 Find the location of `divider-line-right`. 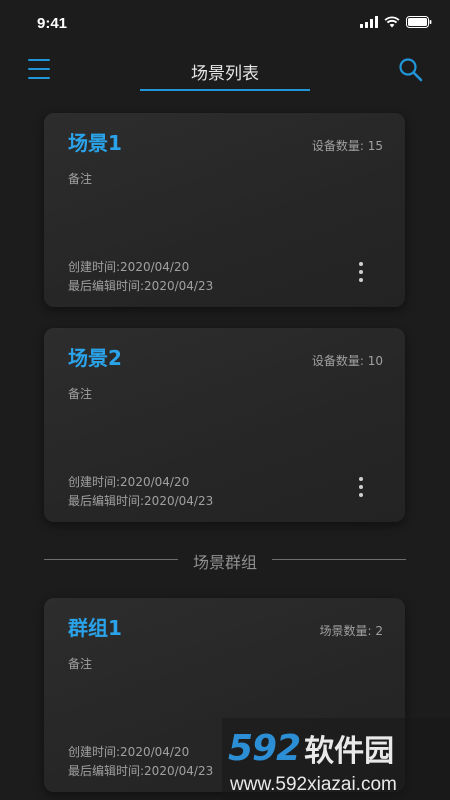

divider-line-right is located at coordinates (339, 559).